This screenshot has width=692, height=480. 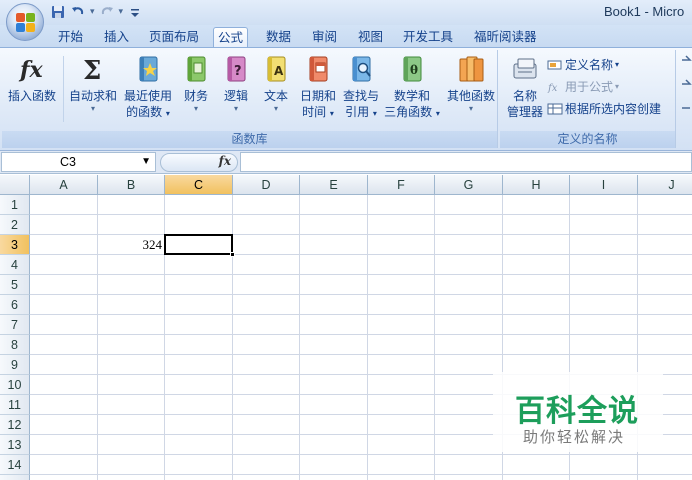 I want to click on column-header-c: C, so click(x=199, y=185).